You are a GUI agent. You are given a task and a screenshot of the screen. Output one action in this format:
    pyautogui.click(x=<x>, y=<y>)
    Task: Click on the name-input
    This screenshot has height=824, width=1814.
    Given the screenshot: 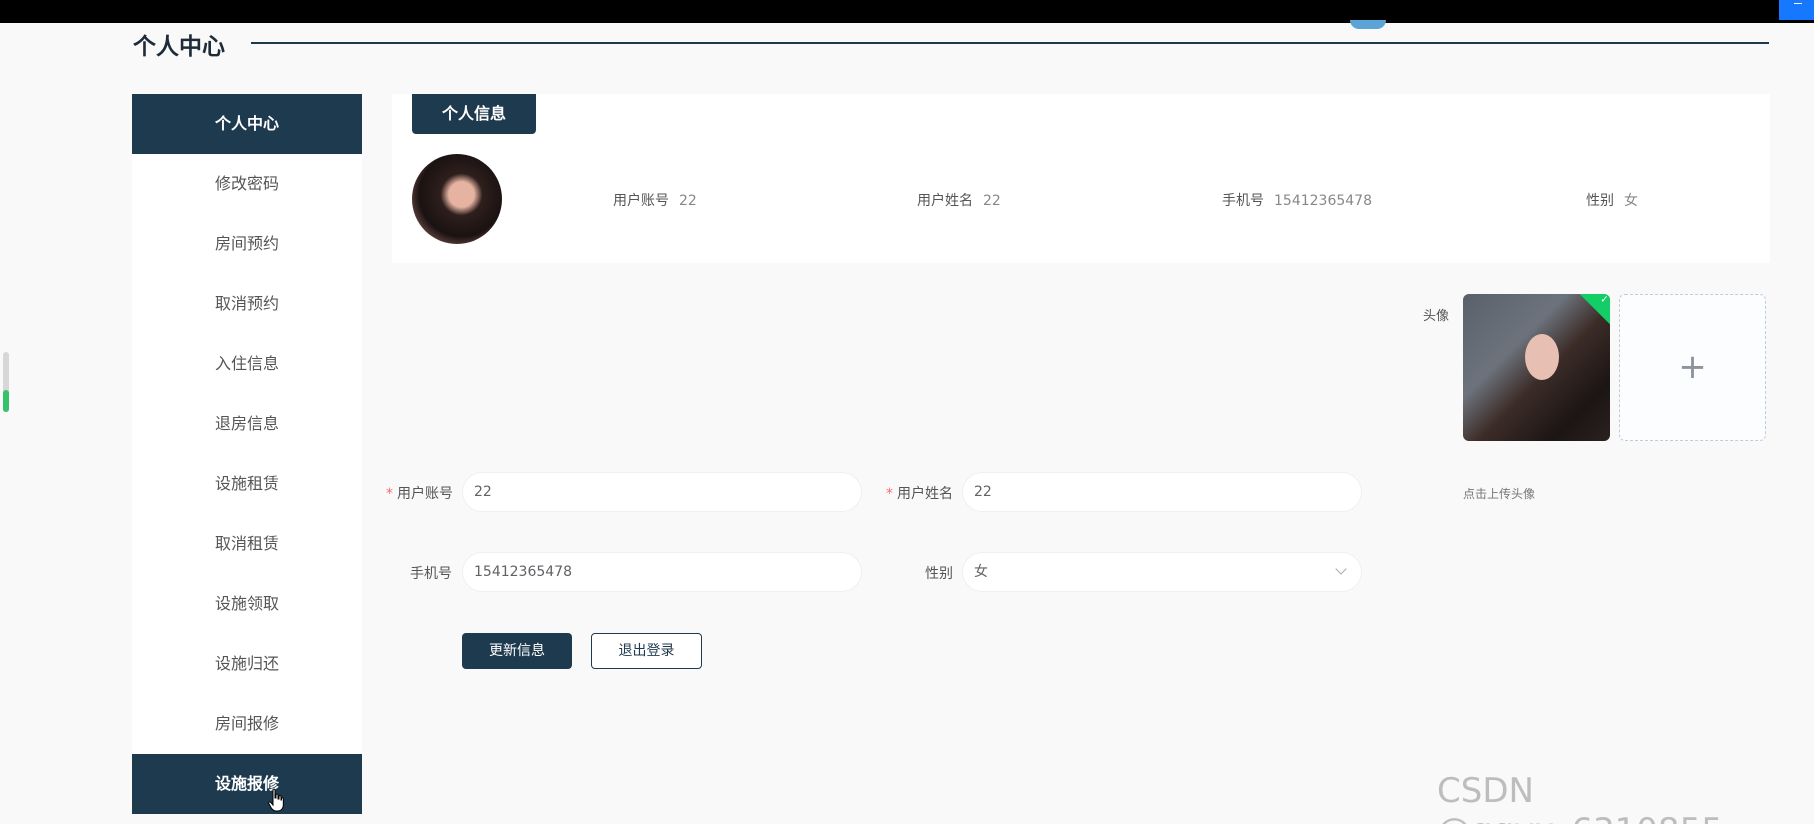 What is the action you would take?
    pyautogui.click(x=1162, y=492)
    